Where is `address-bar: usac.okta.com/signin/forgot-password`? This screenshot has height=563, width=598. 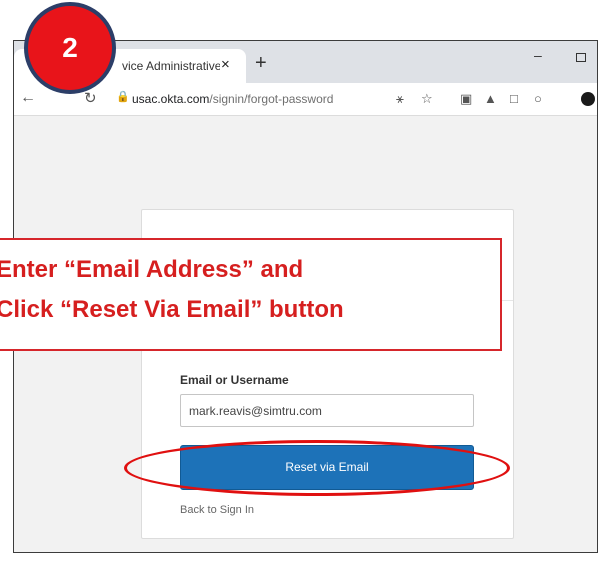 address-bar: usac.okta.com/signin/forgot-password is located at coordinates (232, 99).